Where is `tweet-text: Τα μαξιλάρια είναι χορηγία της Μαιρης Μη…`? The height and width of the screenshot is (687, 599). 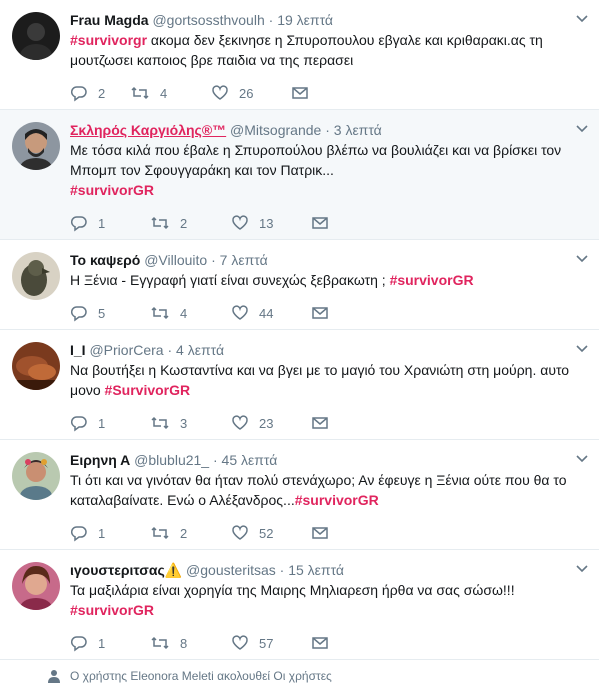 tweet-text: Τα μαξιλάρια είναι χορηγία της Μαιρης Μη… is located at coordinates (327, 600).